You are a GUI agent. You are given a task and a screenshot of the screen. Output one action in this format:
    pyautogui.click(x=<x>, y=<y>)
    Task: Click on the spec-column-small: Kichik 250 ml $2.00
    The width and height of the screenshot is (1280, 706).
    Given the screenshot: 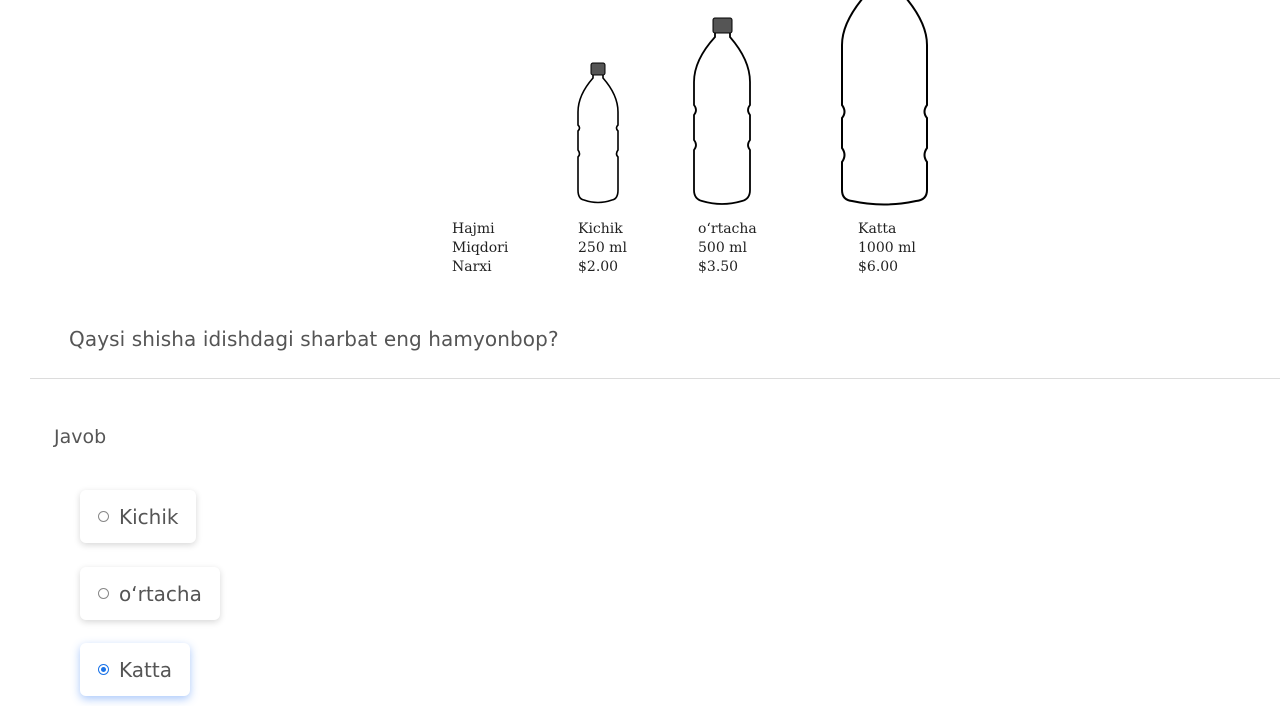 What is the action you would take?
    pyautogui.click(x=602, y=248)
    